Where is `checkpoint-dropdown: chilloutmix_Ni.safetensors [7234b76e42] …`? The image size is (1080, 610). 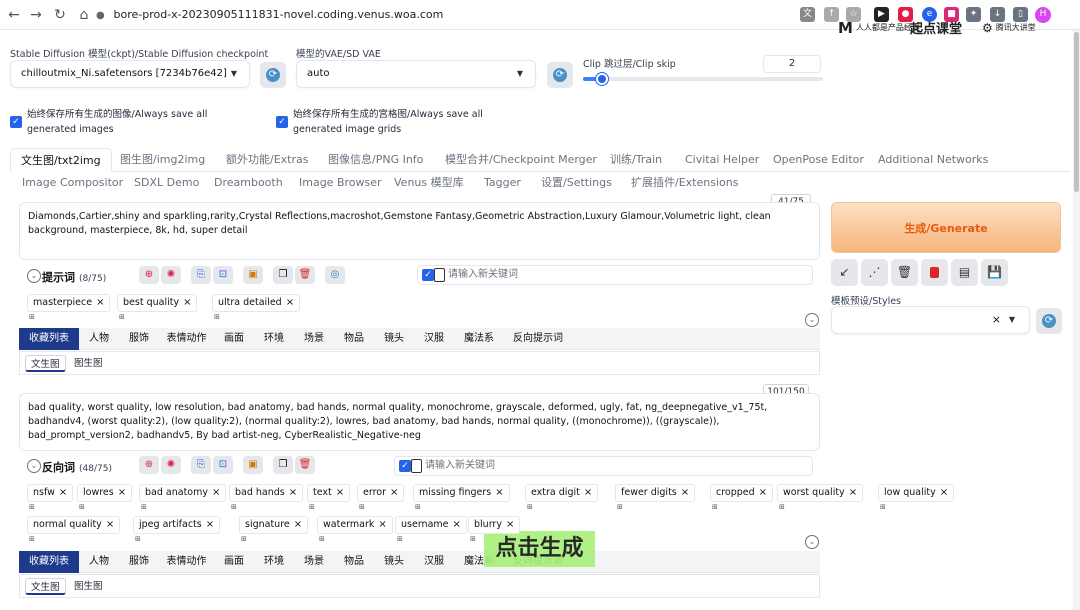
checkpoint-dropdown: chilloutmix_Ni.safetensors [7234b76e42] … is located at coordinates (130, 74).